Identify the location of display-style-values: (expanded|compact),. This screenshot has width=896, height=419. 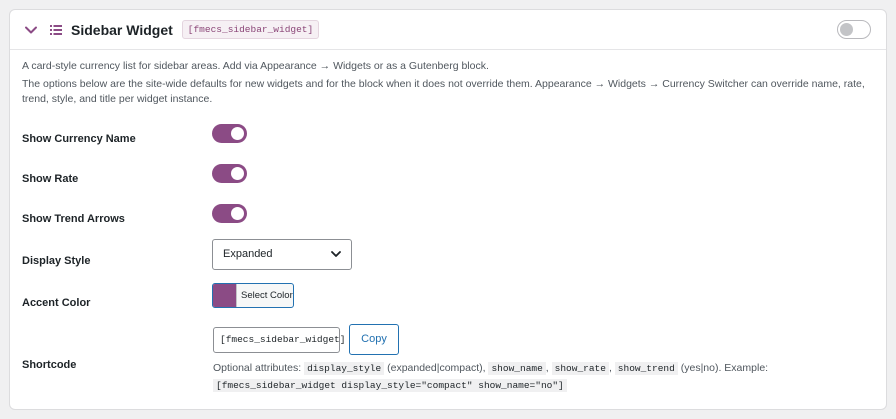
(436, 368).